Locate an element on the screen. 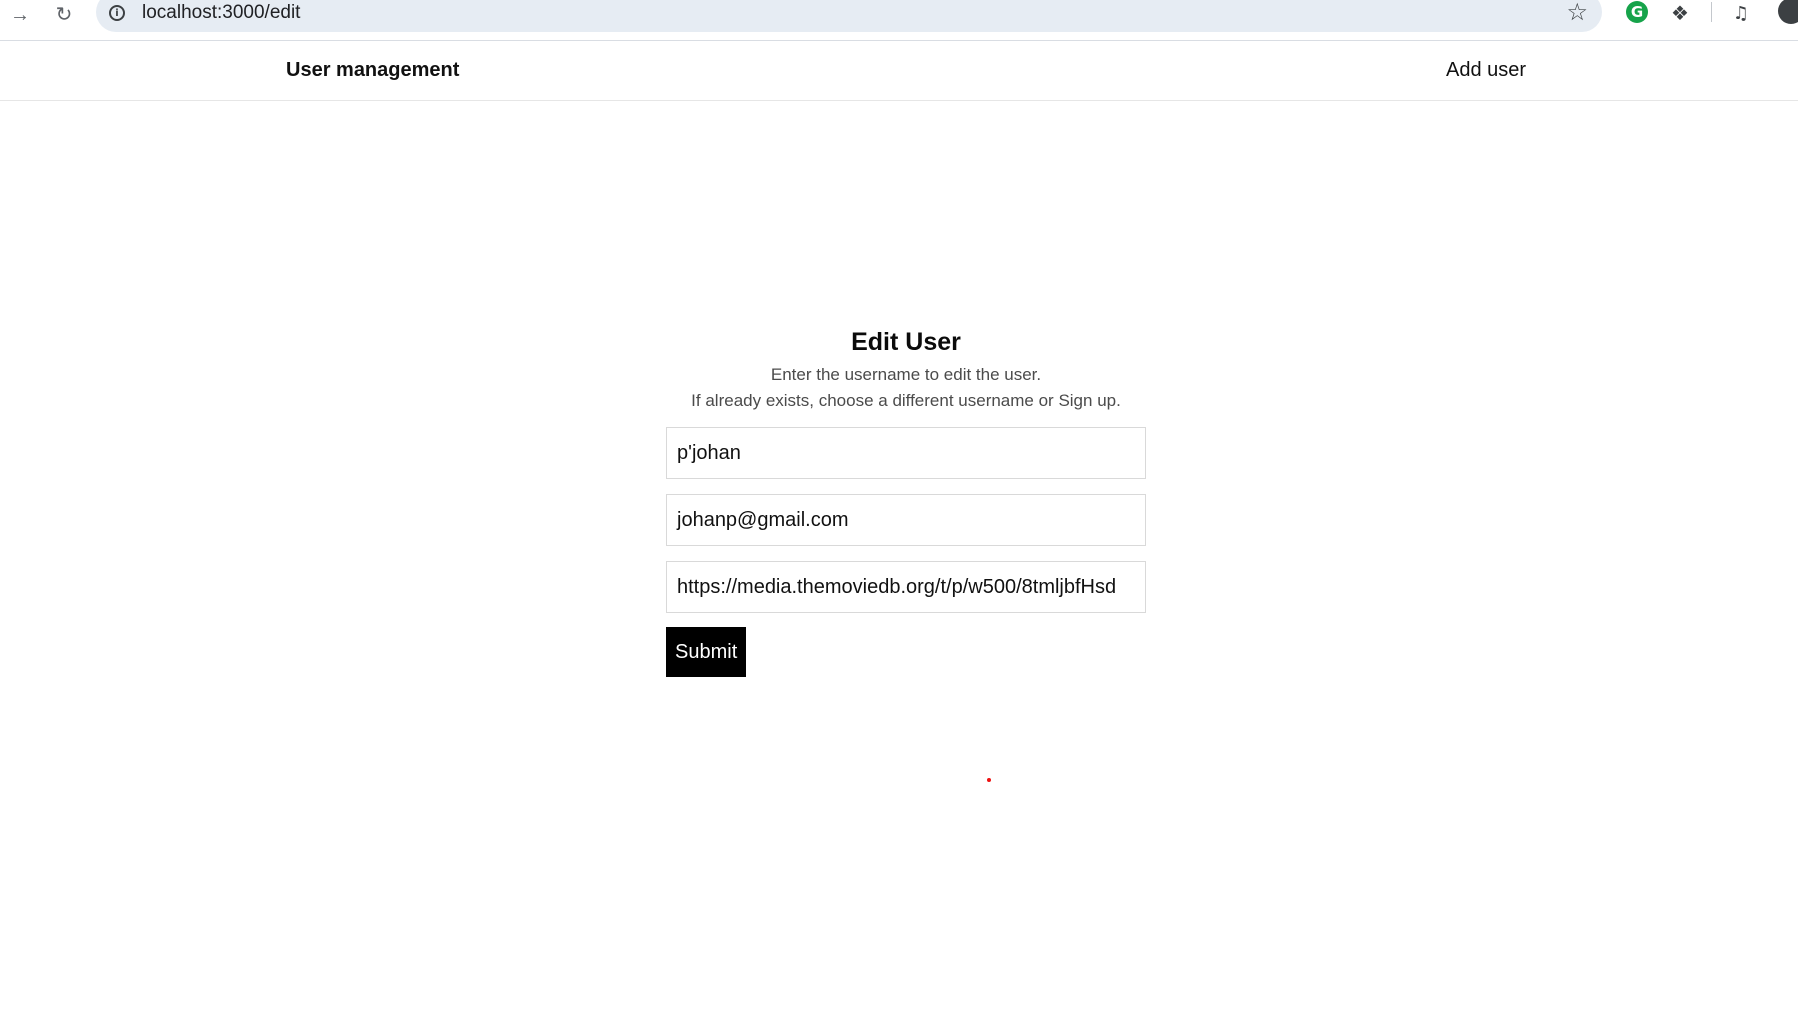 The width and height of the screenshot is (1798, 1017). media-control-icon: ♫ is located at coordinates (1741, 13).